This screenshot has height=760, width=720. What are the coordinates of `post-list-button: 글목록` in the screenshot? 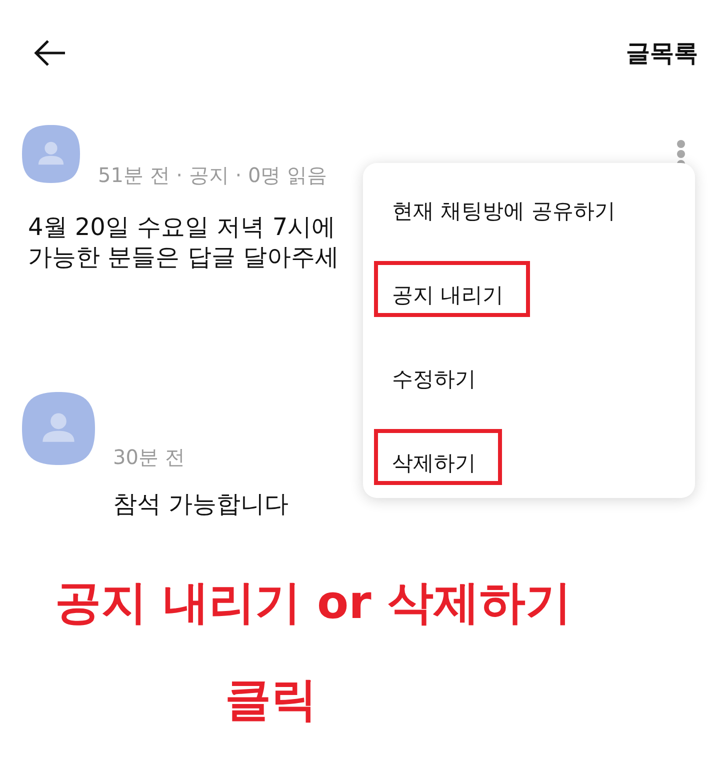 It's located at (662, 53).